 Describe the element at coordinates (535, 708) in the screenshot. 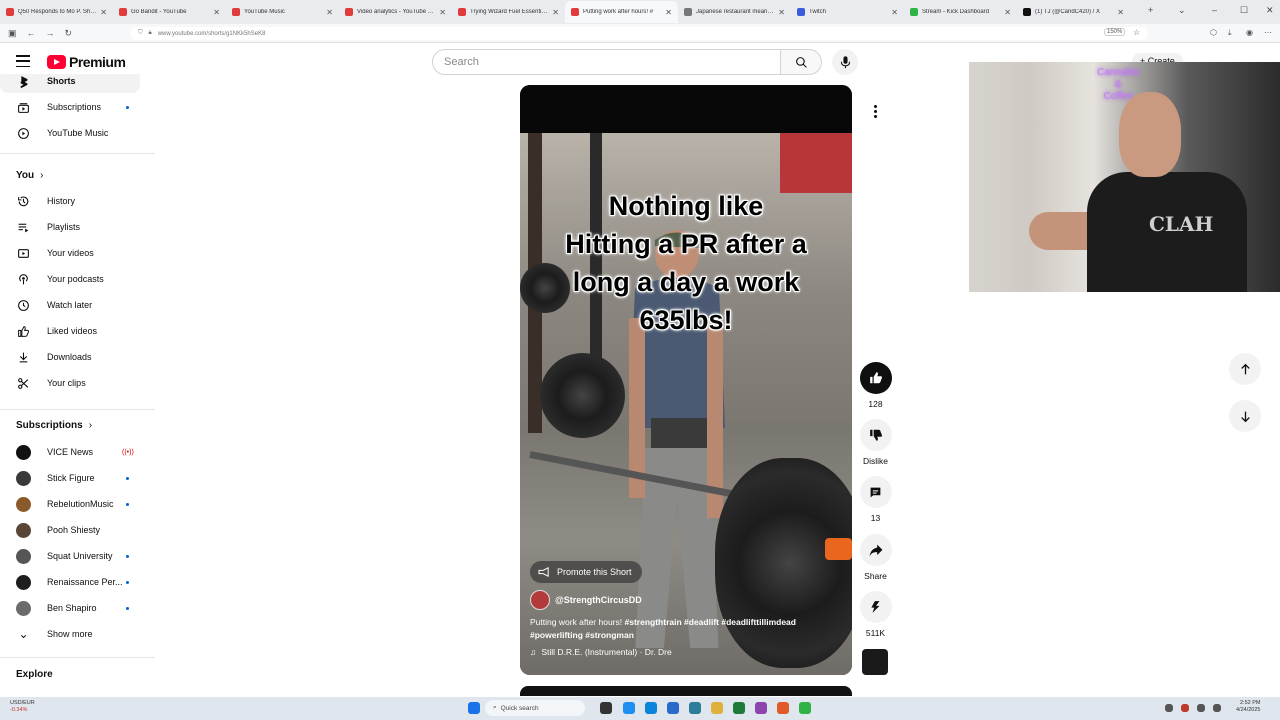

I see `taskbar-search-input: ⌕ Quick search` at that location.